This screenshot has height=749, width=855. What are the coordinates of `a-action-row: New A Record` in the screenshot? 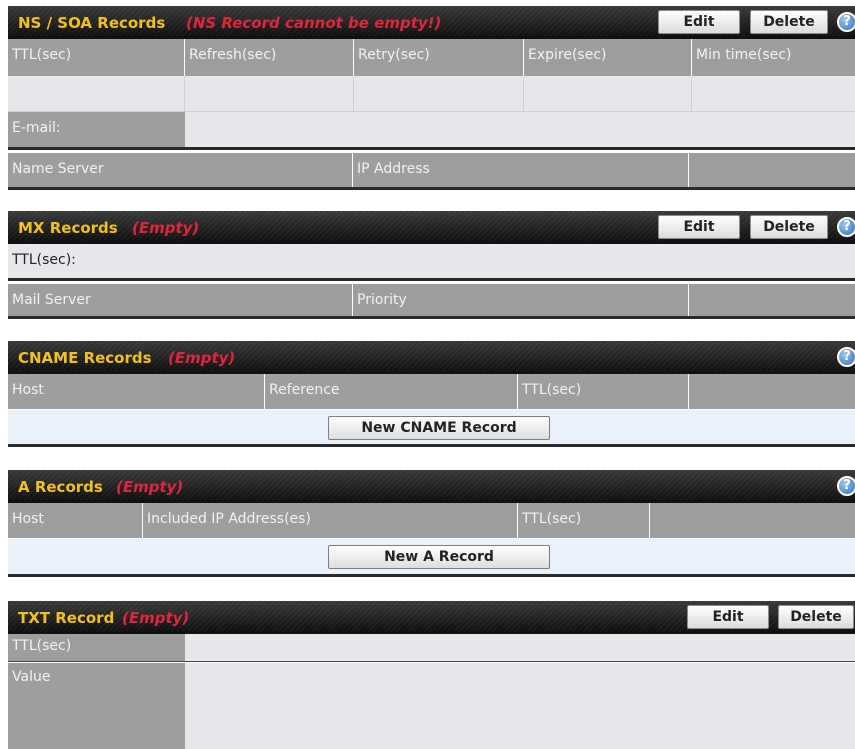 It's located at (431, 558).